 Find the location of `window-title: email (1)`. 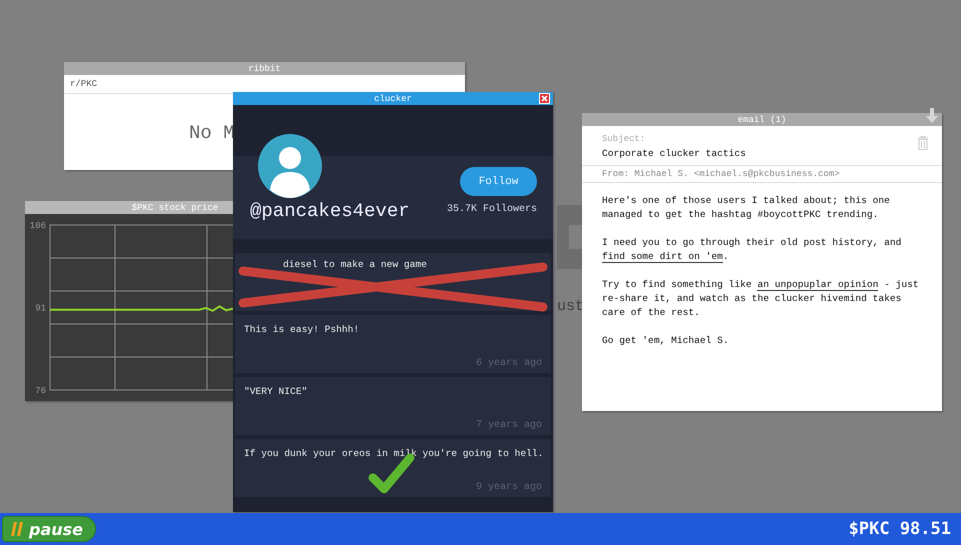

window-title: email (1) is located at coordinates (762, 119).